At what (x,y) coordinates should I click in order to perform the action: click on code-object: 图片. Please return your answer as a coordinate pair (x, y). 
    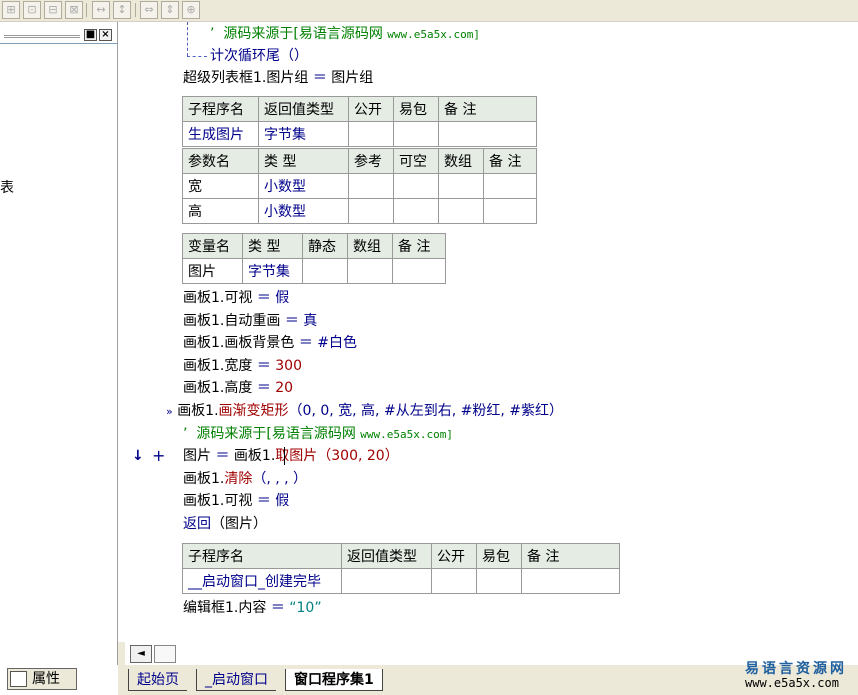
    Looking at the image, I should click on (197, 456).